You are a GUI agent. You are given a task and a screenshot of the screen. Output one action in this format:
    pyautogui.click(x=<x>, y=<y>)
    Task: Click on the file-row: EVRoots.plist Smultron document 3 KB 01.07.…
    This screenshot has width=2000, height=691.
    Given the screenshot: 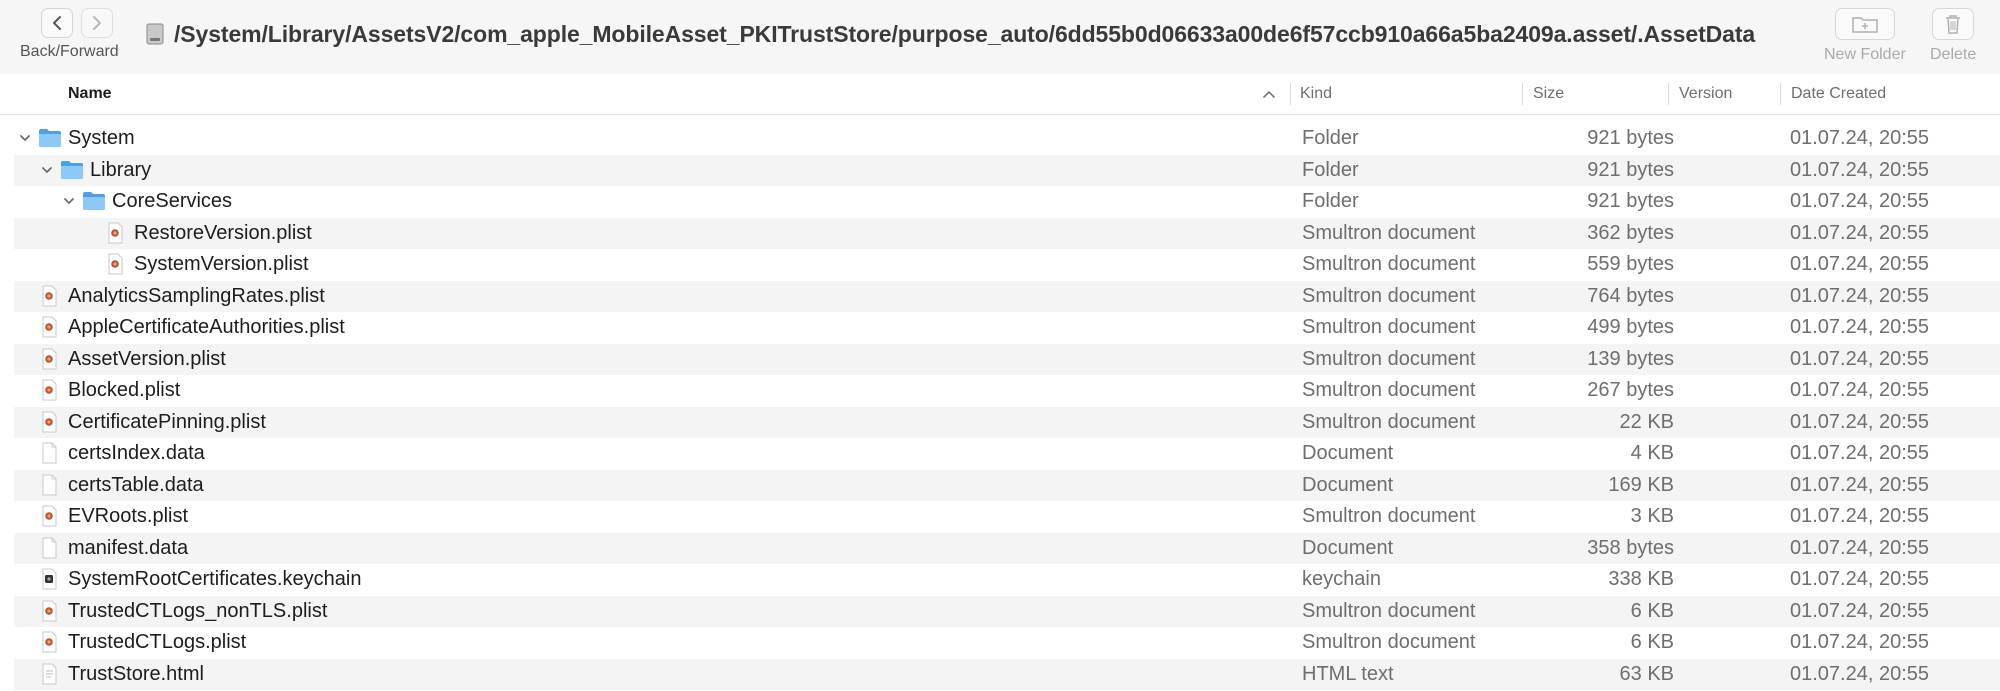 What is the action you would take?
    pyautogui.click(x=1007, y=517)
    